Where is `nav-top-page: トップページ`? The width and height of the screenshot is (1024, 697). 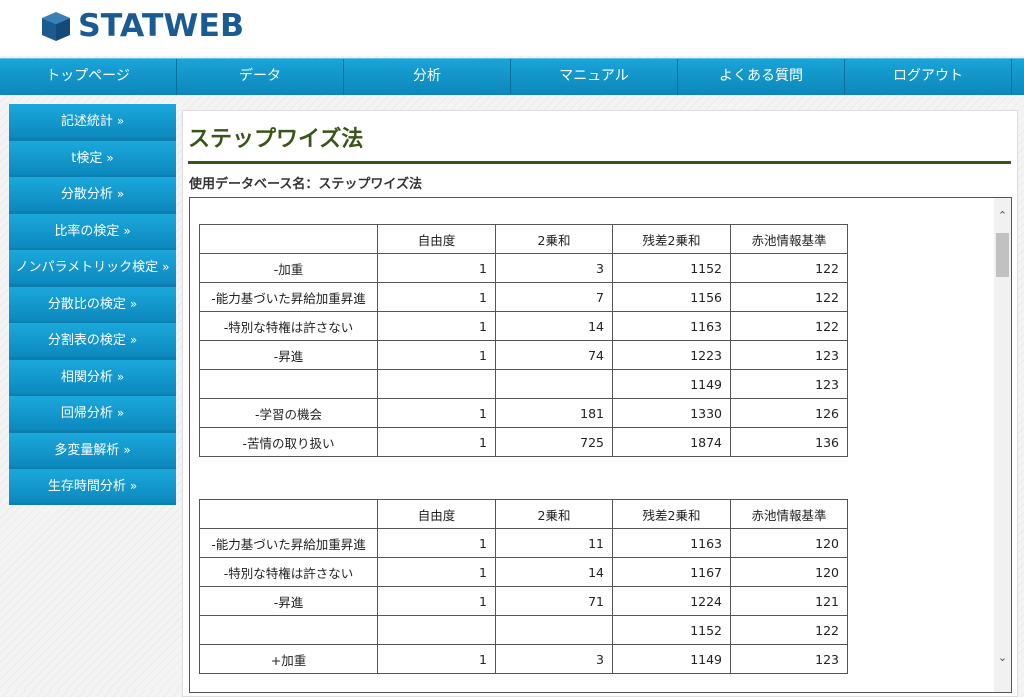 nav-top-page: トップページ is located at coordinates (88, 77).